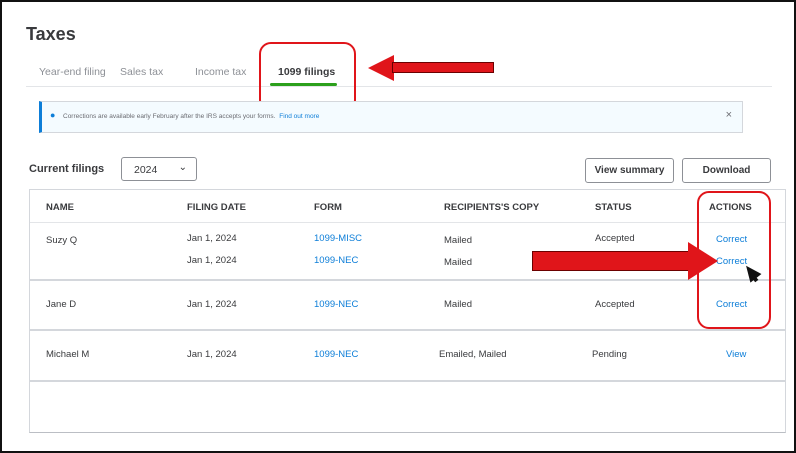  I want to click on chevron-down-icon: ⌄, so click(182, 167).